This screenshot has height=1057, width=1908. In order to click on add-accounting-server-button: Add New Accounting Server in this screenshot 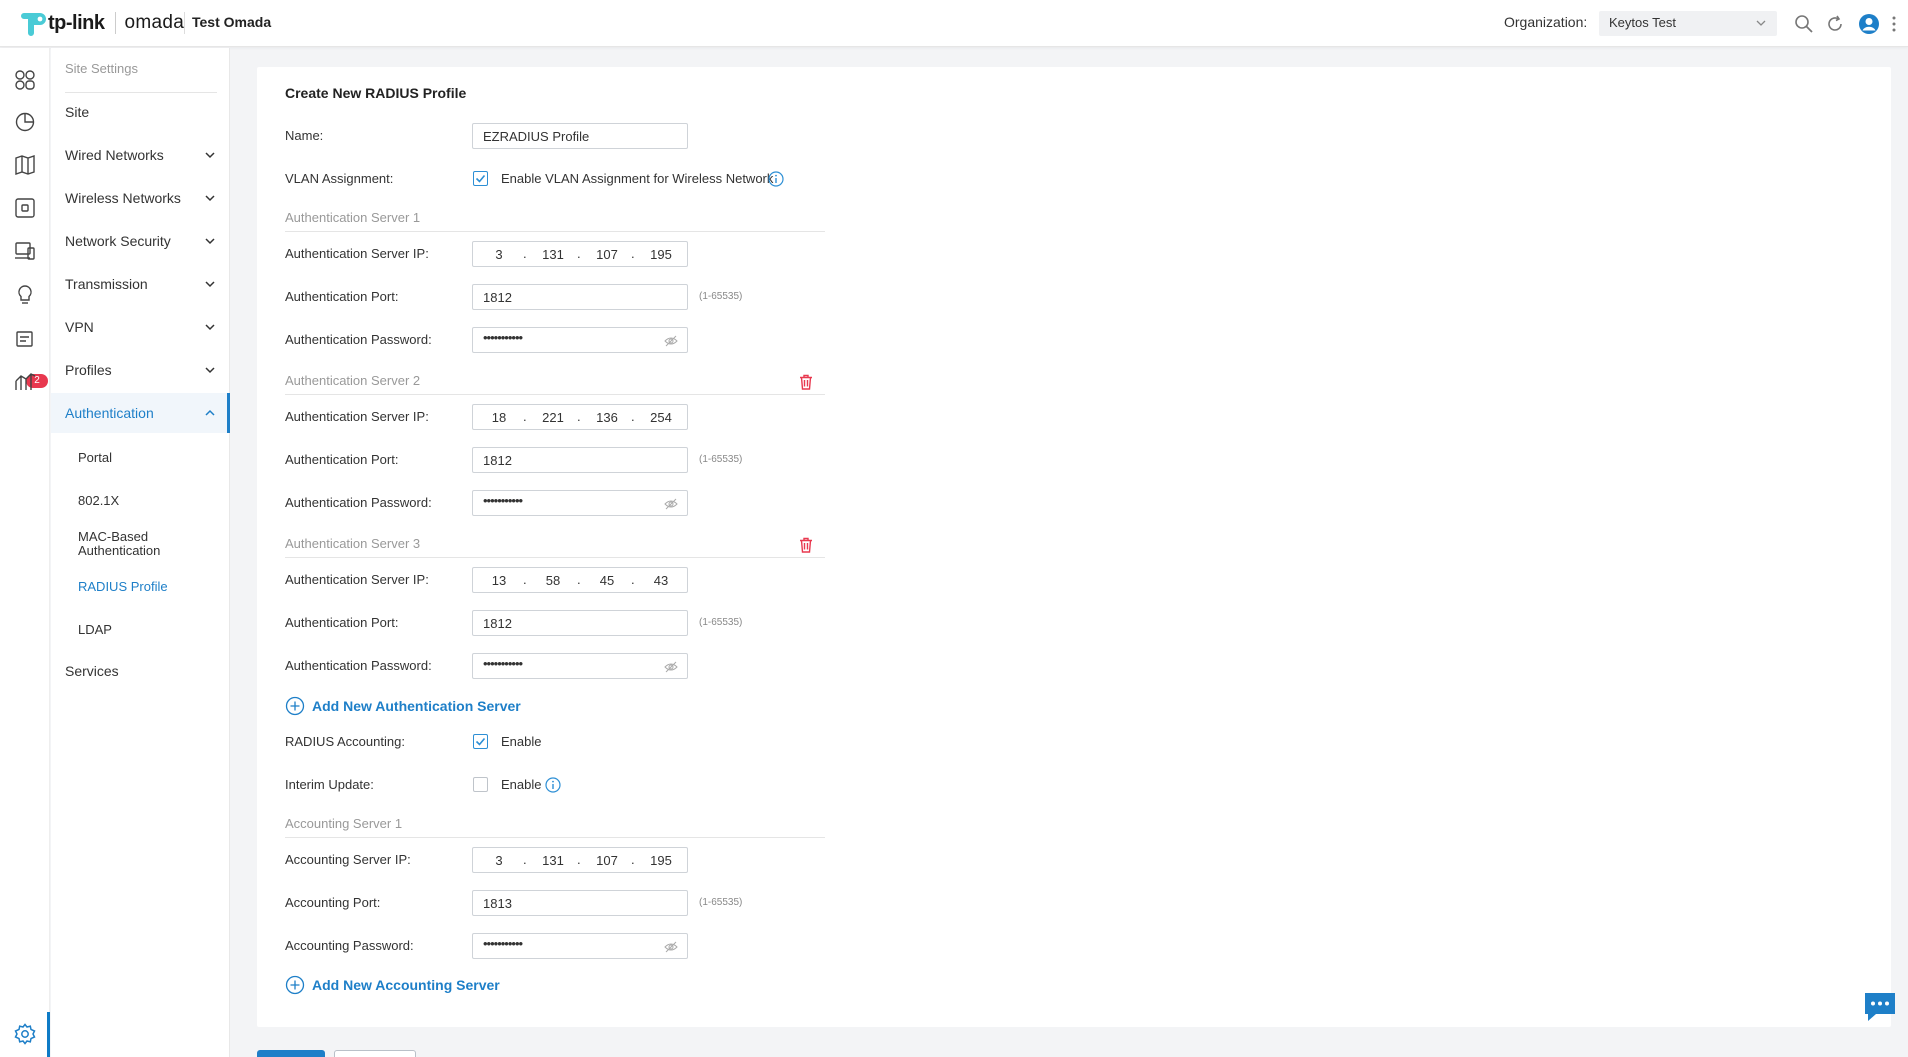, I will do `click(405, 985)`.